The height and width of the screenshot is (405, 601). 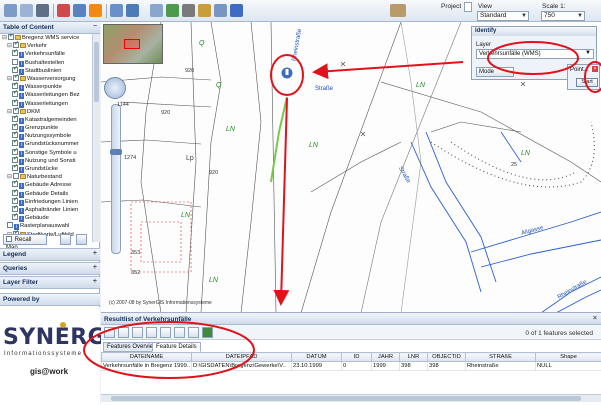 What do you see at coordinates (25, 242) in the screenshot?
I see `recall-map-button: Recall Map` at bounding box center [25, 242].